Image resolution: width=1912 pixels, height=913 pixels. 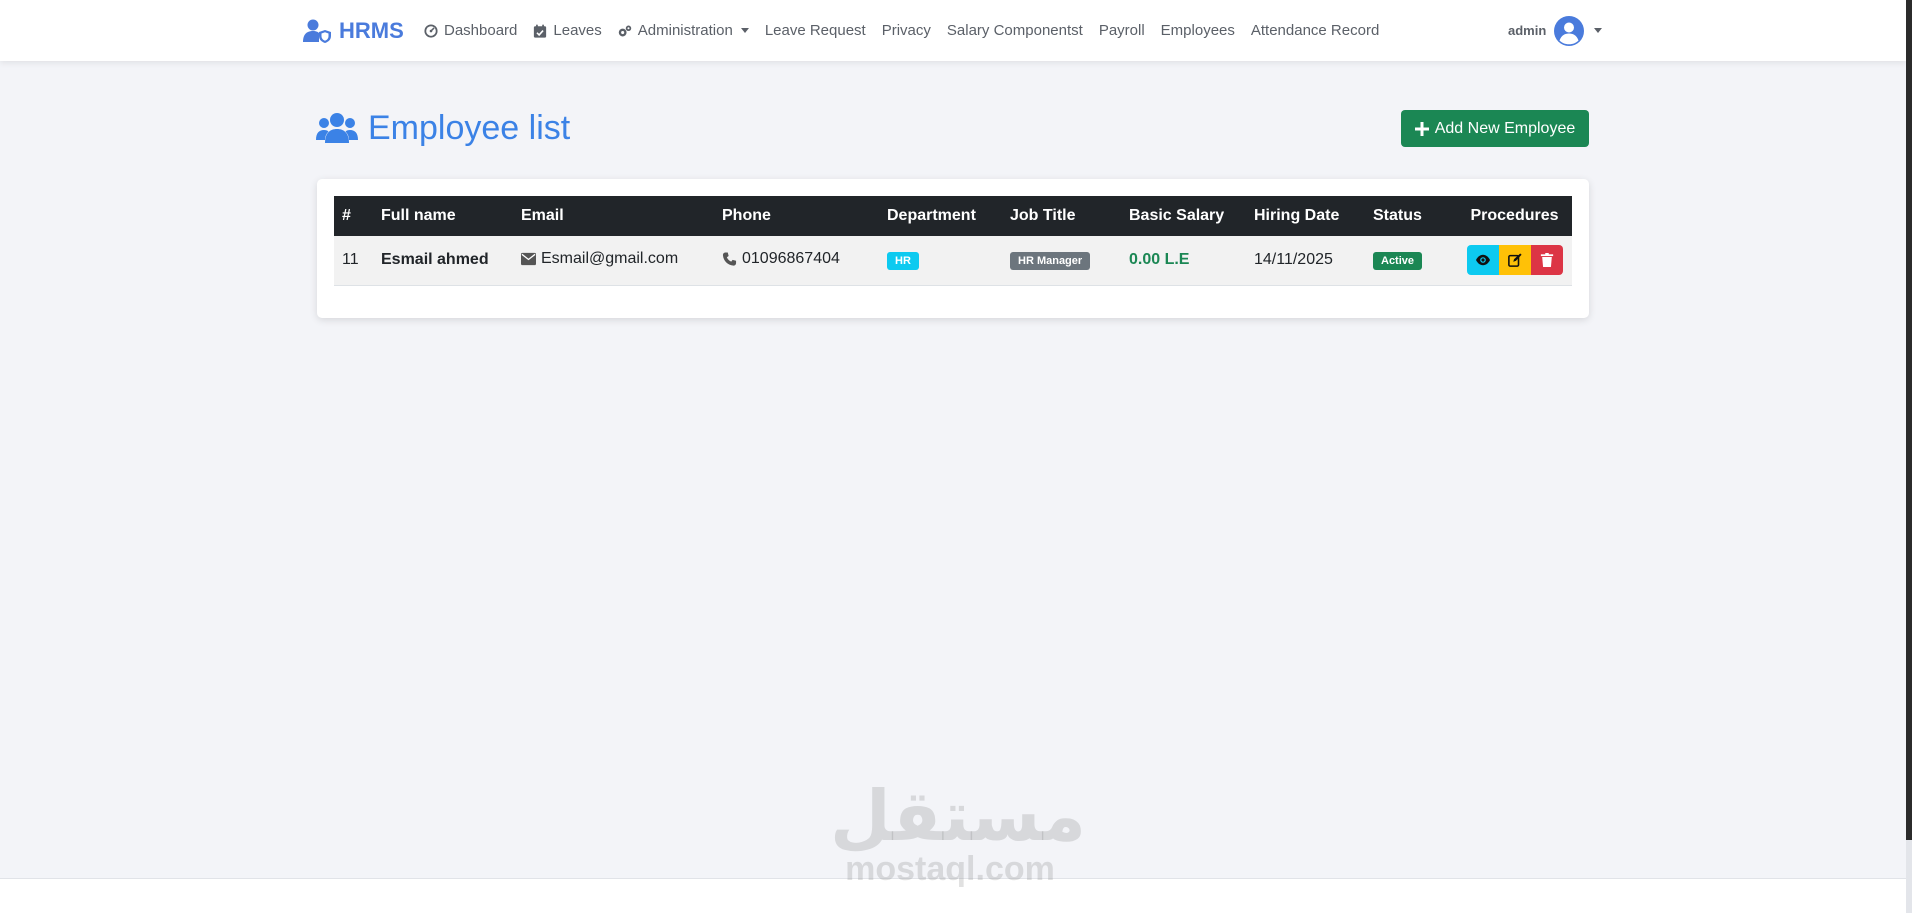 I want to click on nav-label: Salary Componentst, so click(x=1014, y=30).